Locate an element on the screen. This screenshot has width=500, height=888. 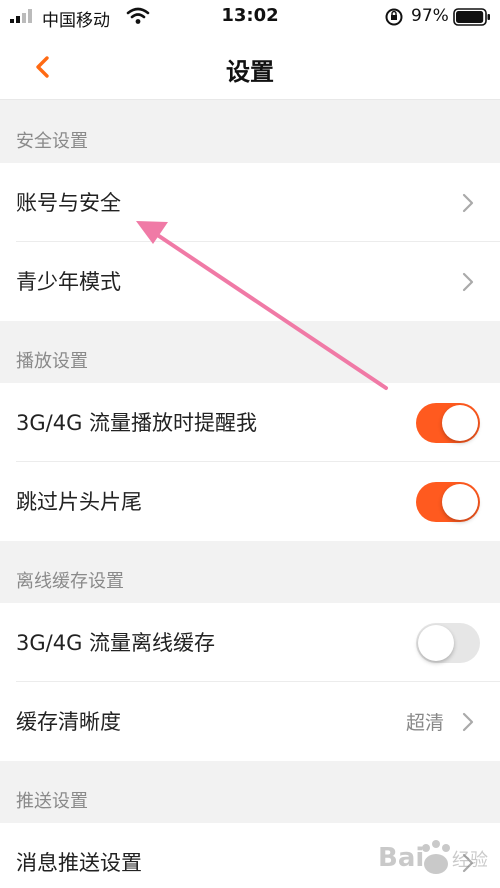
cache-quality-value: 超清 is located at coordinates (424, 723).